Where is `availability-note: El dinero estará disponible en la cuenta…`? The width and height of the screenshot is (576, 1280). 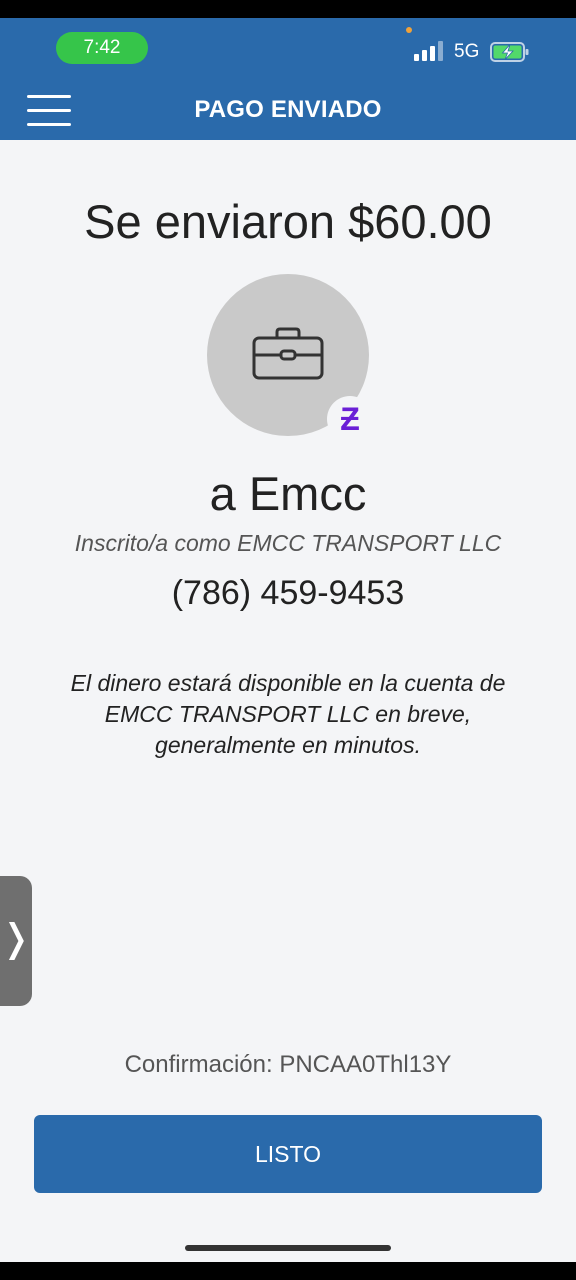
availability-note: El dinero estará disponible en la cuenta… is located at coordinates (288, 714).